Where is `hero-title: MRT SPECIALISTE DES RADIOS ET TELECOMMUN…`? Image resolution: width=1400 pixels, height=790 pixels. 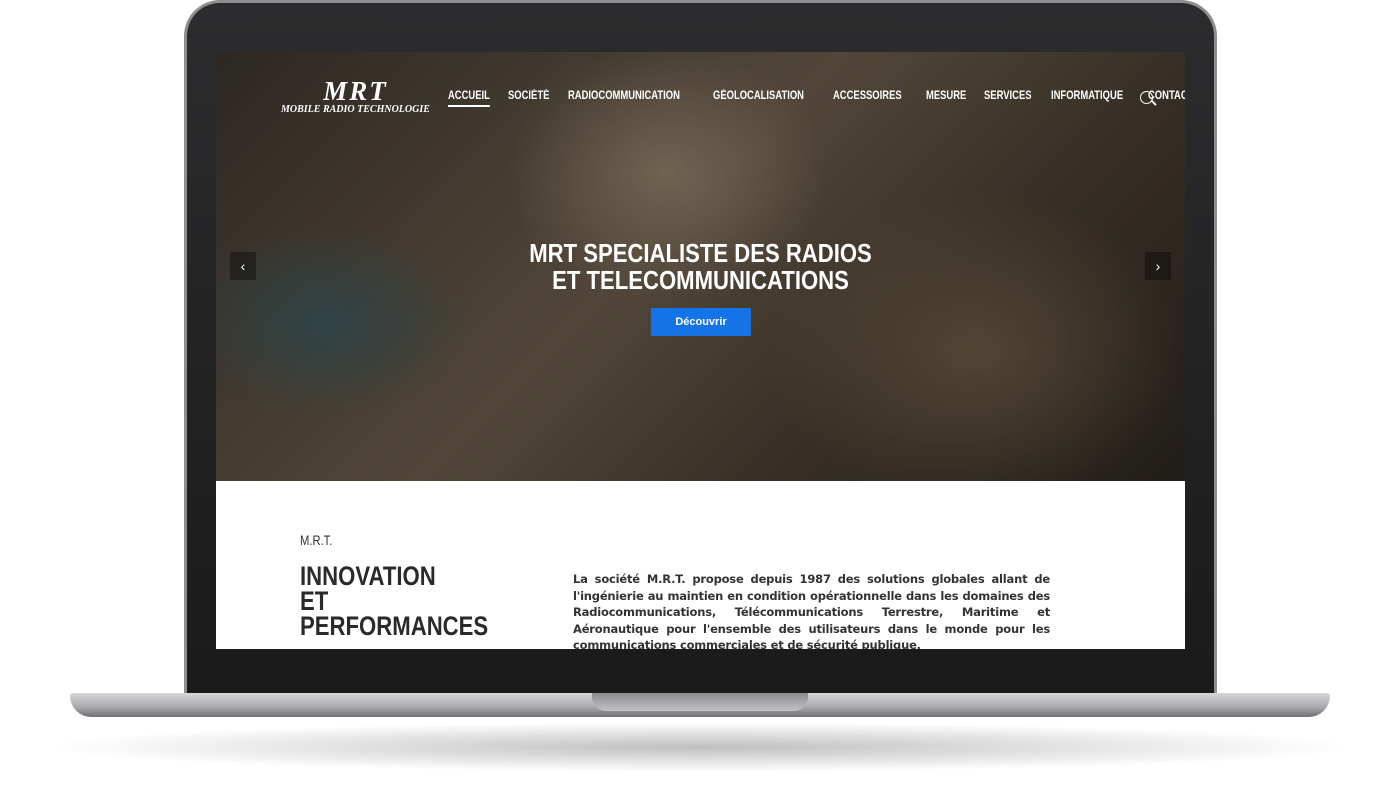 hero-title: MRT SPECIALISTE DES RADIOS ET TELECOMMUN… is located at coordinates (701, 267).